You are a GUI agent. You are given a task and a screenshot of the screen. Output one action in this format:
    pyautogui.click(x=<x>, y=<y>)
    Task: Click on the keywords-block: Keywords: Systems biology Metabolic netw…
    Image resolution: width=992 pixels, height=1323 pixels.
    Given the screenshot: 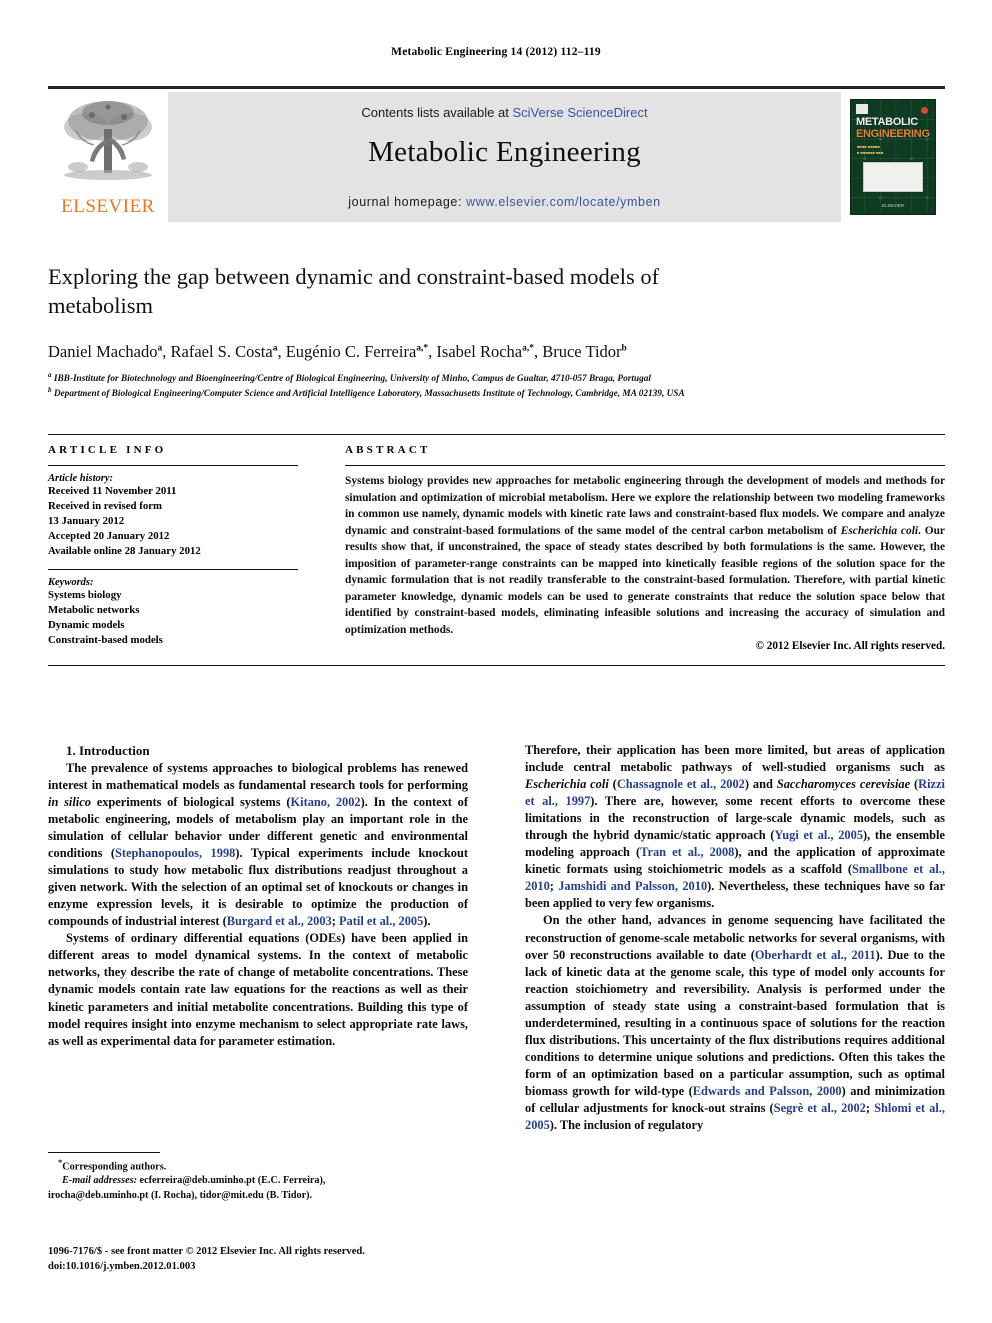 What is the action you would take?
    pyautogui.click(x=173, y=612)
    